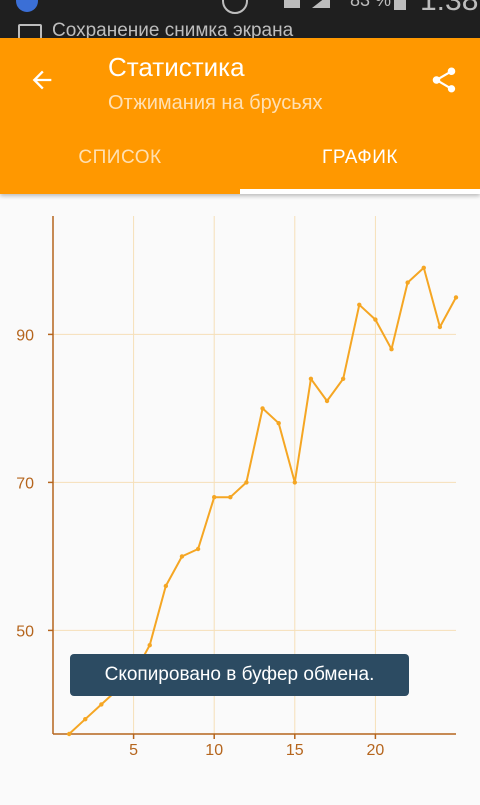  I want to click on x-tick-label: 5, so click(133, 750).